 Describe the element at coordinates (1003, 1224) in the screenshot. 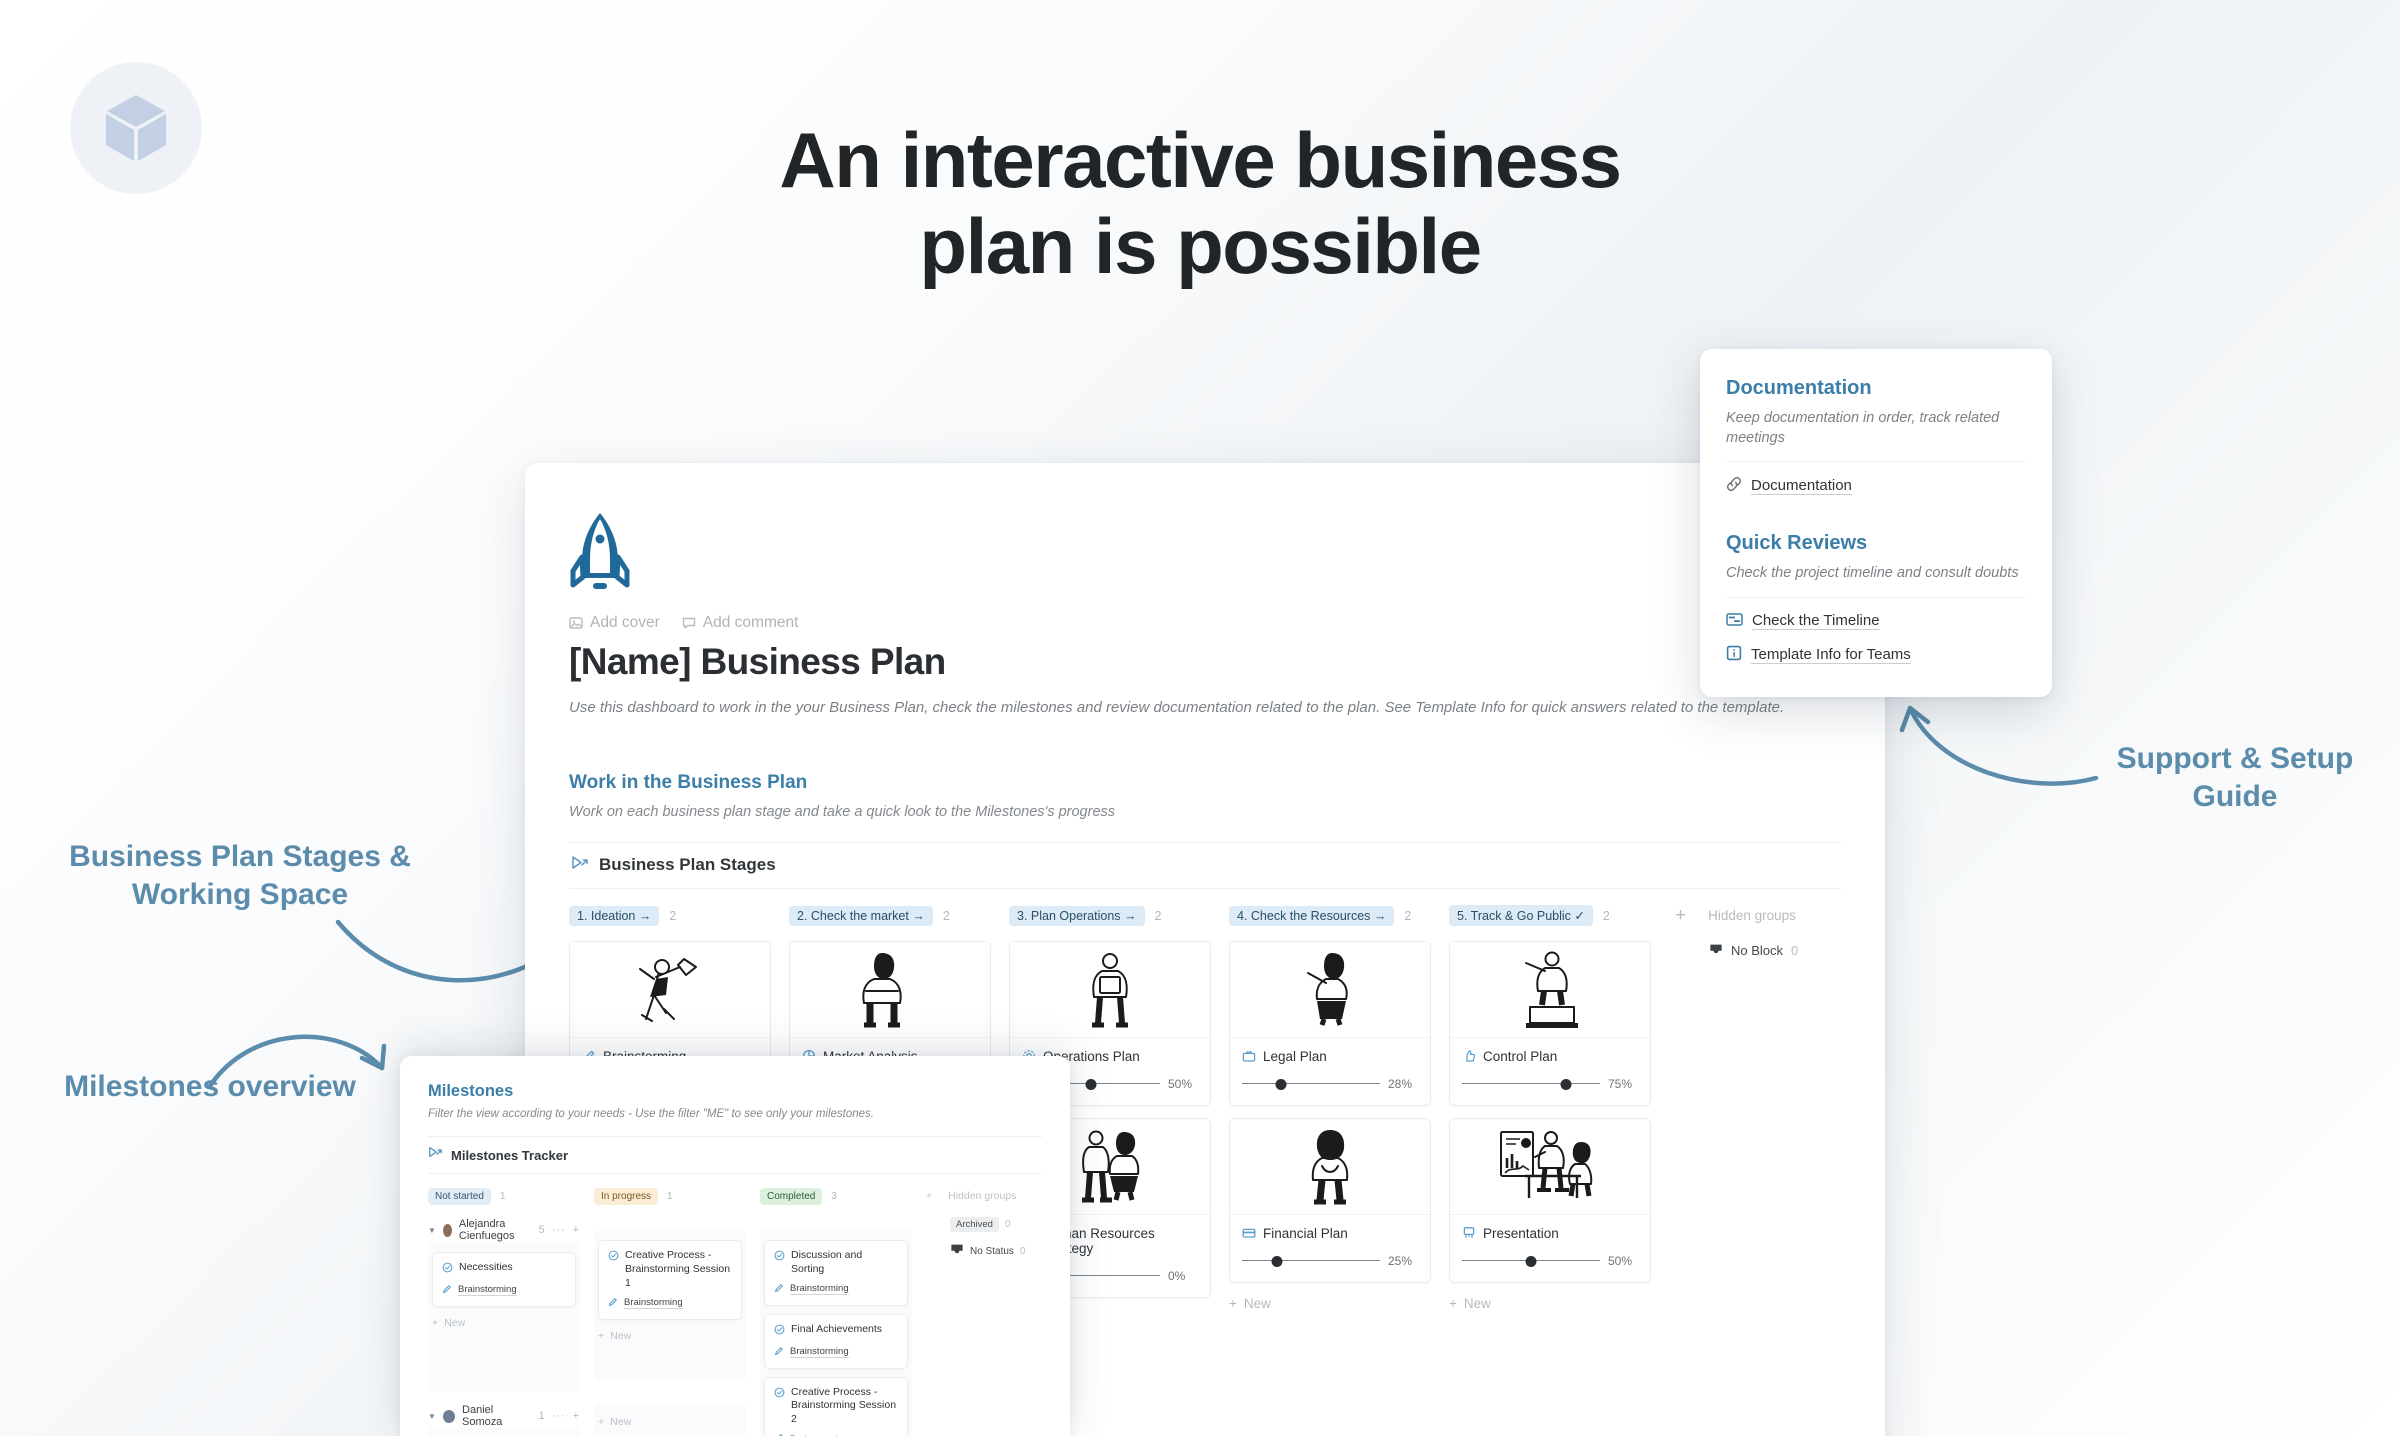

I see `milestones-hidden-item: Archived 0` at that location.